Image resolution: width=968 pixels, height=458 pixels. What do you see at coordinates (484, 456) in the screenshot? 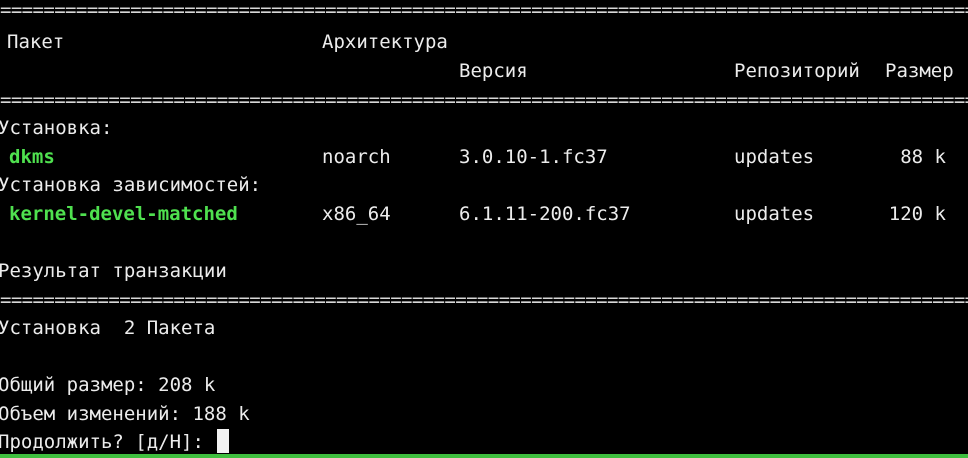
I see `active-window-indicator` at bounding box center [484, 456].